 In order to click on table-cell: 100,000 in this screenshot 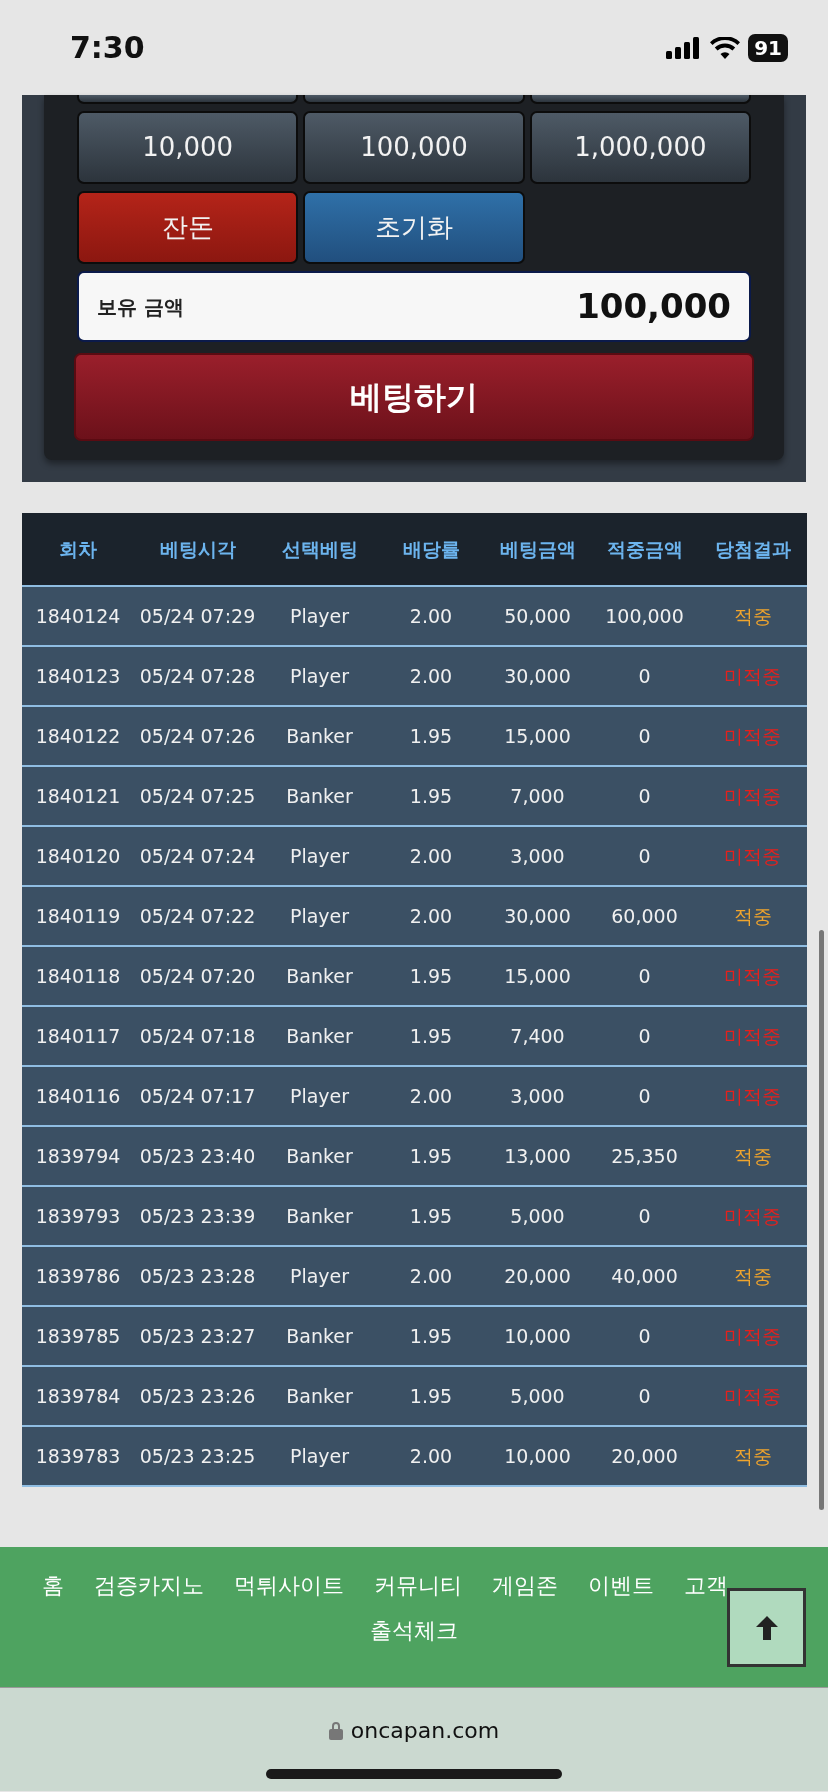, I will do `click(644, 616)`.